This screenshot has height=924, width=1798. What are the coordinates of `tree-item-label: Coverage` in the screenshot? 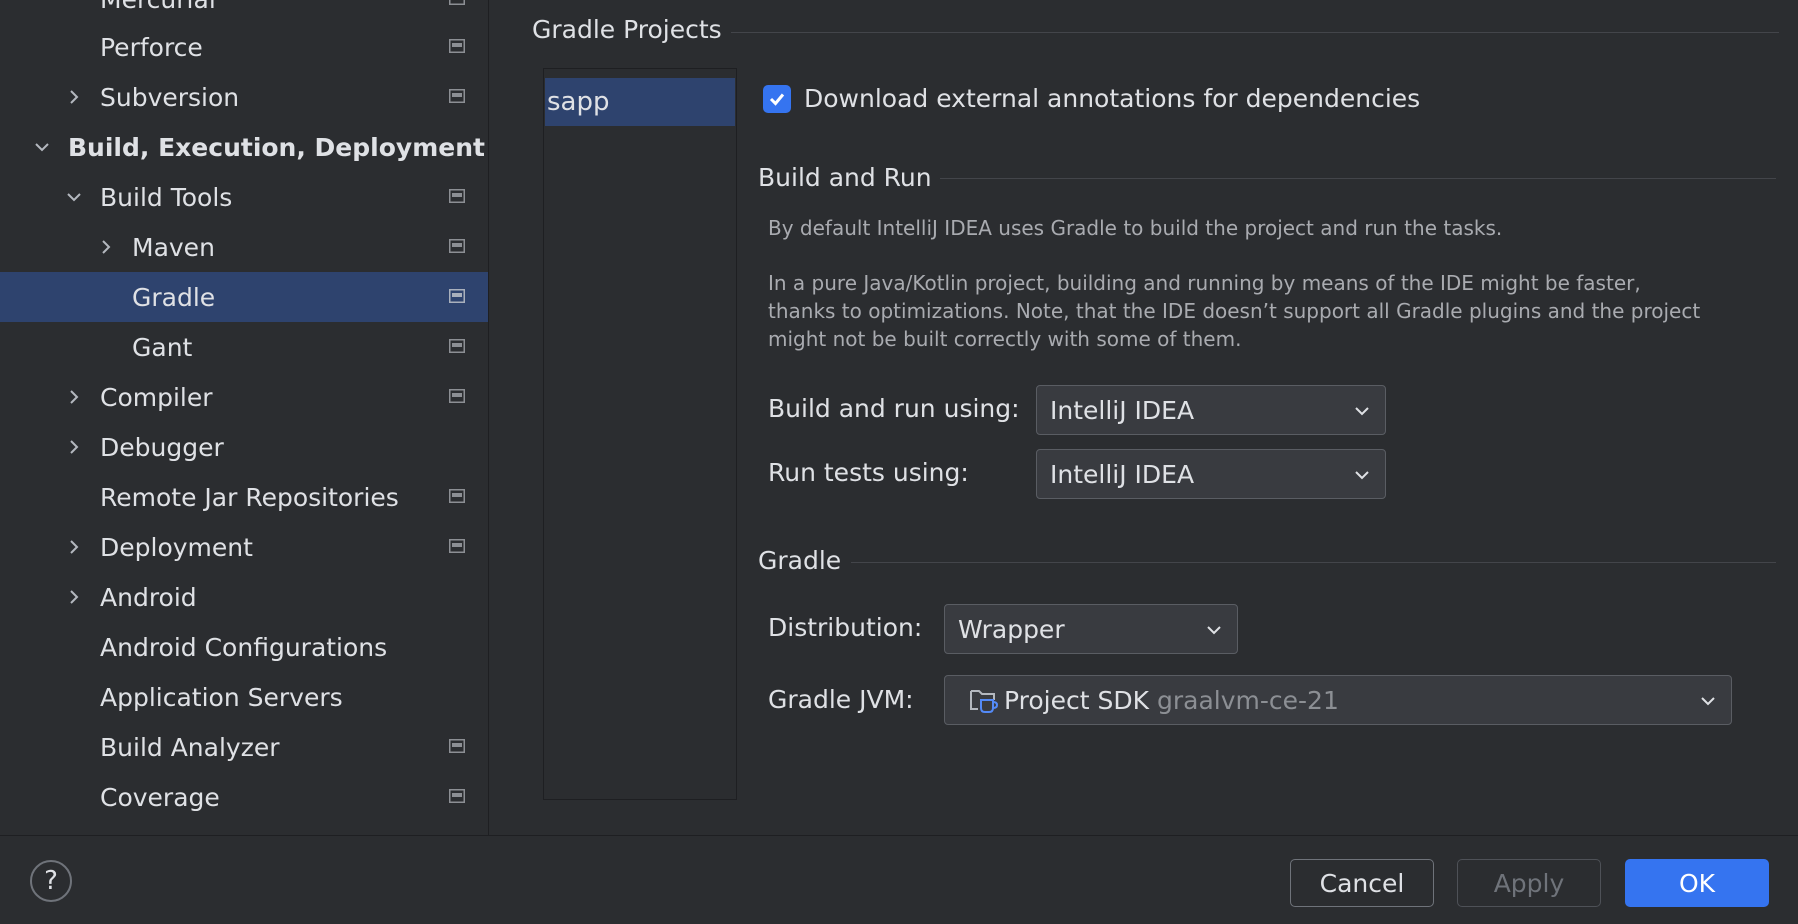 It's located at (160, 797).